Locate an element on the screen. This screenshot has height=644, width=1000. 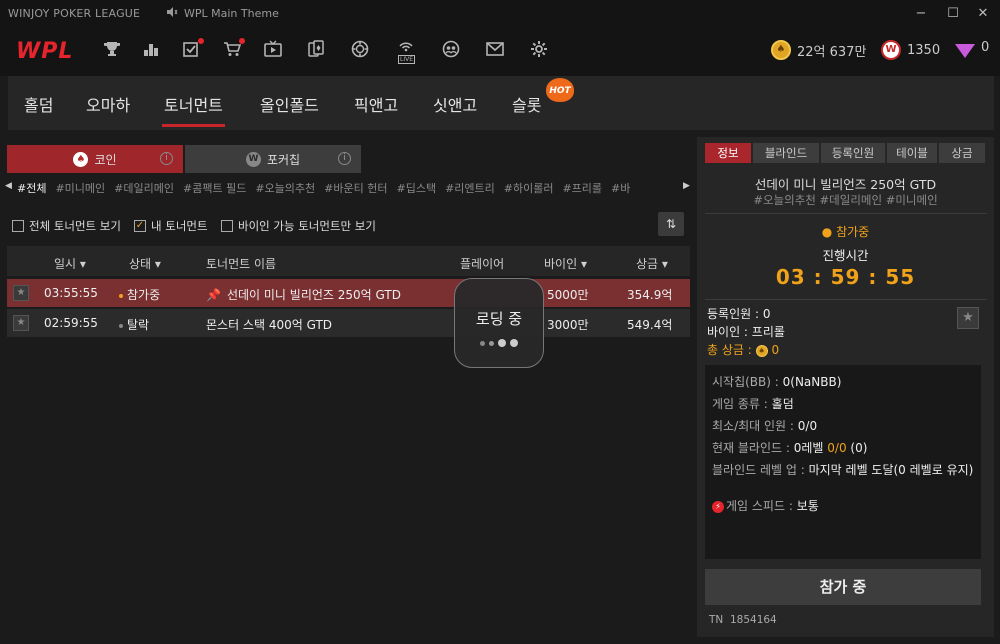
tag-item: #오늘의추천 is located at coordinates (285, 188).